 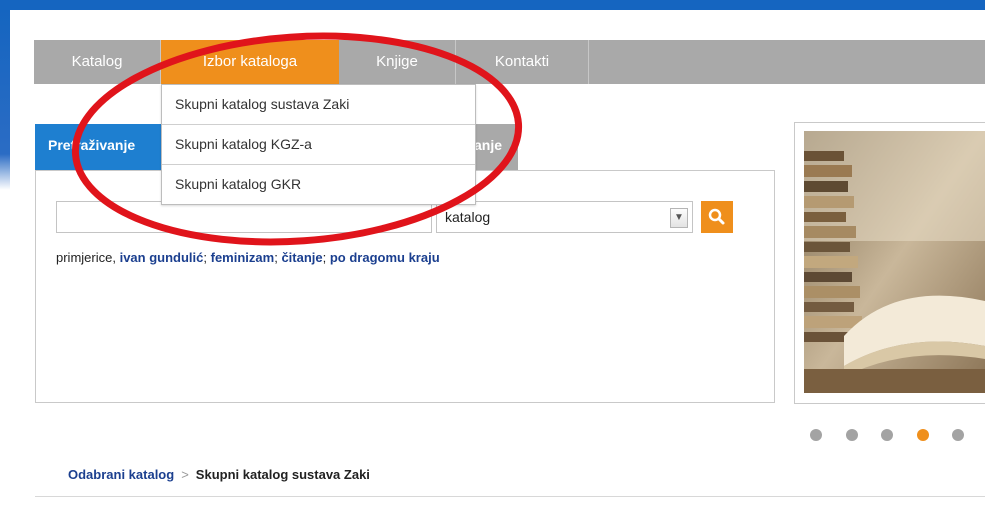 I want to click on example-link-1: ivan gundulić, so click(x=162, y=257).